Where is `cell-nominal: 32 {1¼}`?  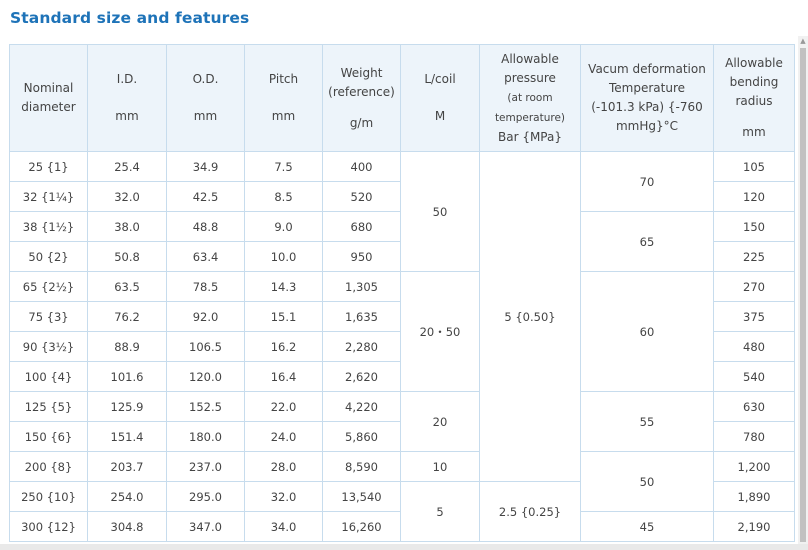 cell-nominal: 32 {1¼} is located at coordinates (48, 196).